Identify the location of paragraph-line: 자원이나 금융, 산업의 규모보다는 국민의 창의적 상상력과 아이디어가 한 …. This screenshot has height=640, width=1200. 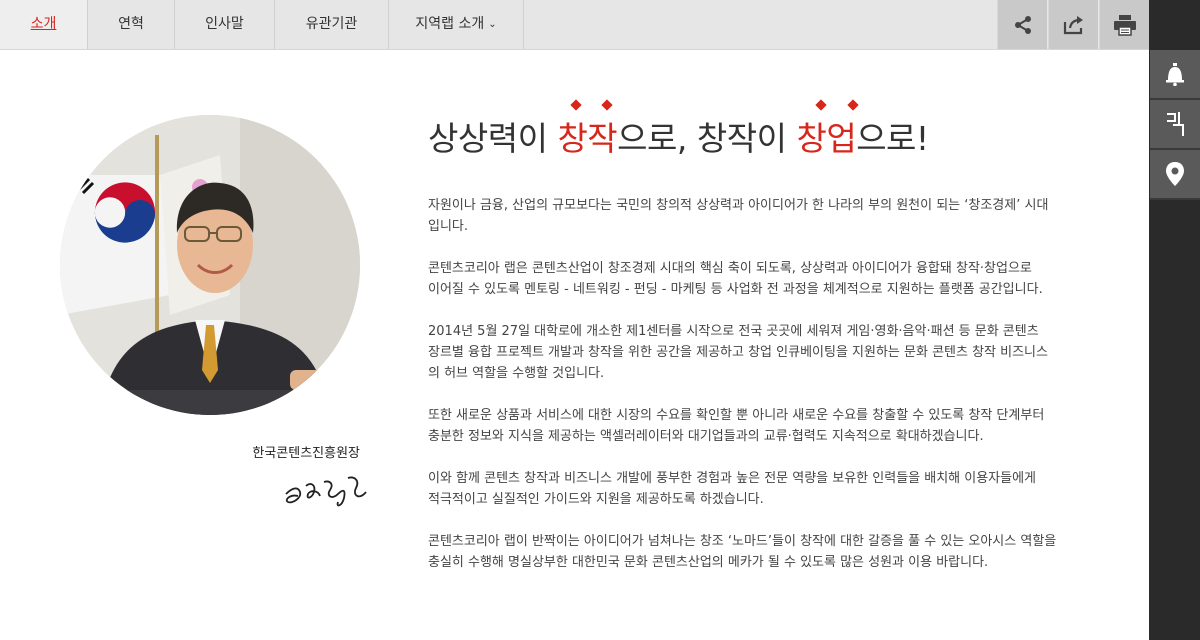
(738, 205).